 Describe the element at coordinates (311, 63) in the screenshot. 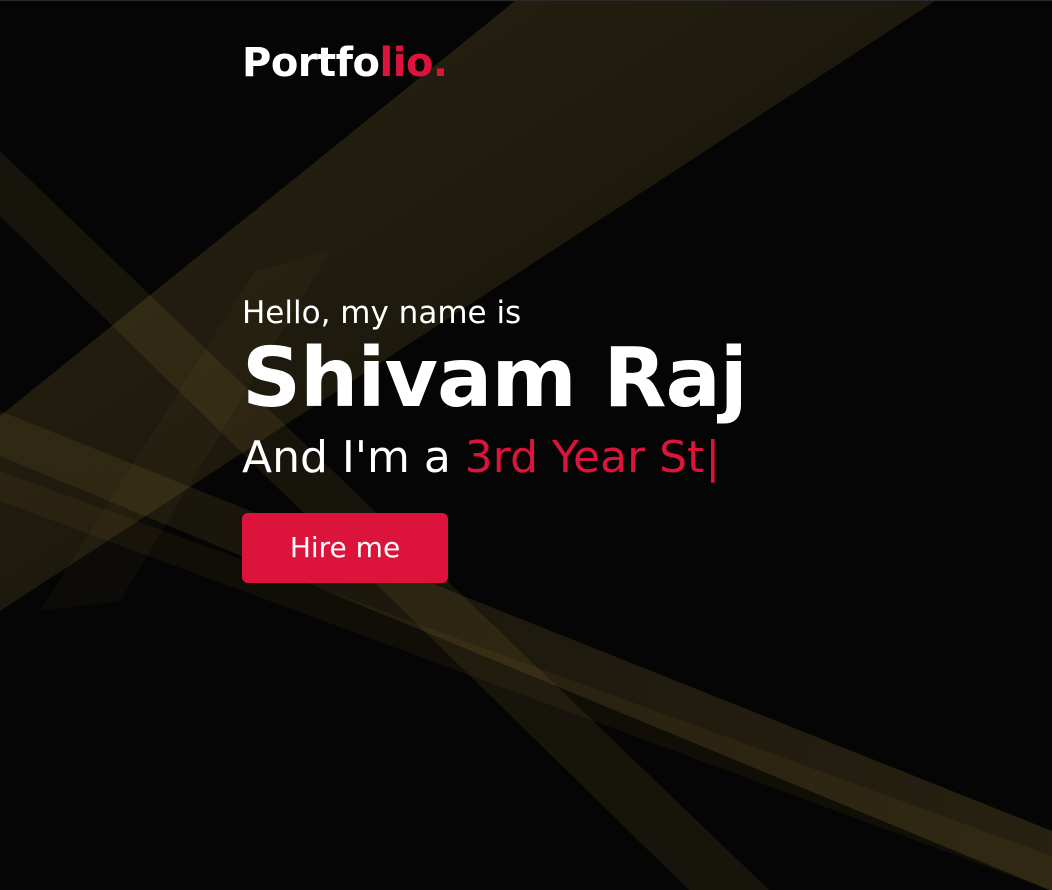

I see `logo-text: Portfo` at that location.